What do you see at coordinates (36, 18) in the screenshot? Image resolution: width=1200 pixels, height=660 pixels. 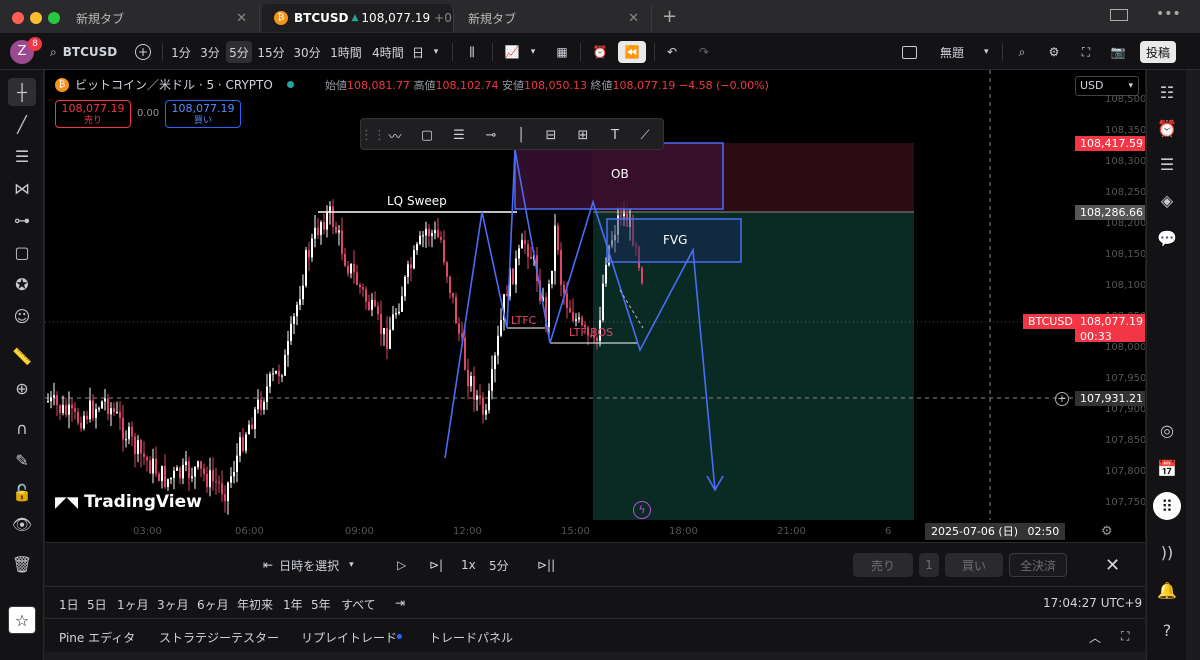 I see `minimize-window-button` at bounding box center [36, 18].